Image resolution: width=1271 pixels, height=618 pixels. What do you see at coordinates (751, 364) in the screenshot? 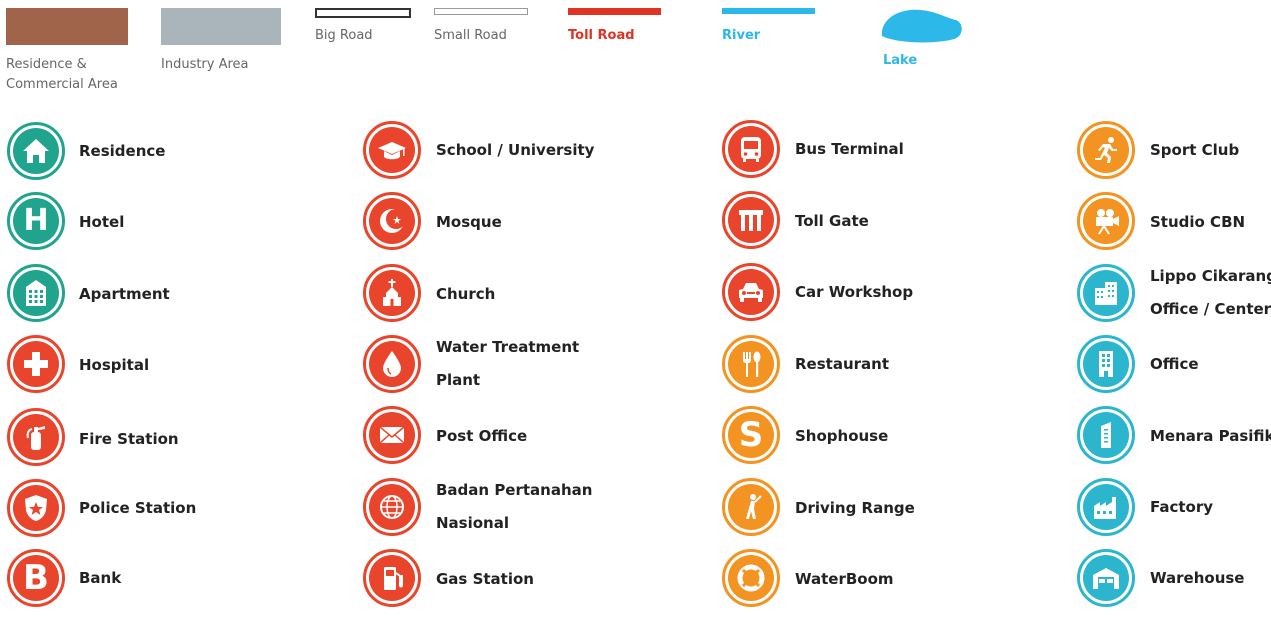
I see `fork-spoon-icon` at bounding box center [751, 364].